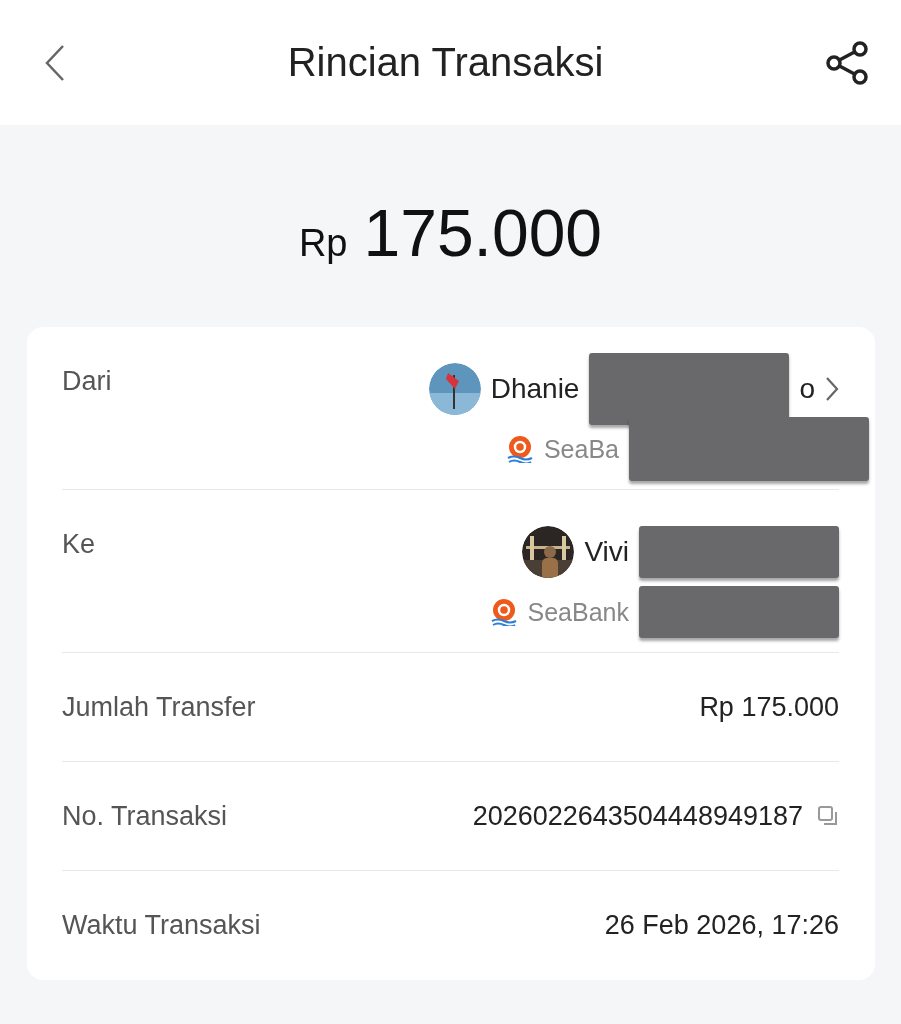 Image resolution: width=901 pixels, height=1024 pixels. Describe the element at coordinates (848, 62) in the screenshot. I see `share-icon` at that location.